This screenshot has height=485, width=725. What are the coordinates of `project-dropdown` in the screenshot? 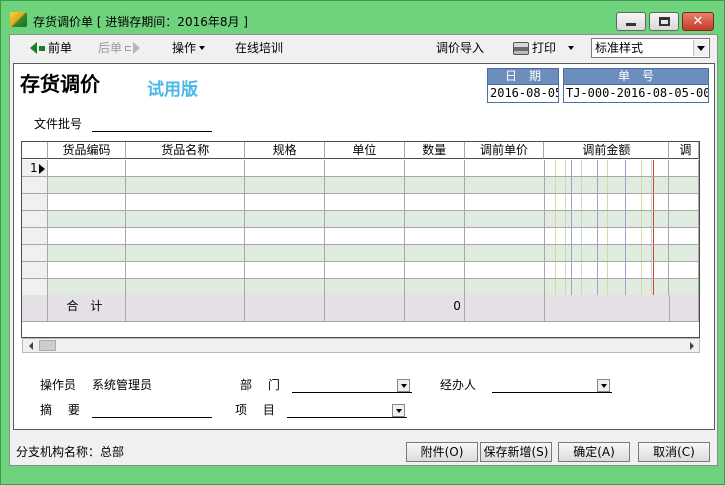 It's located at (398, 410).